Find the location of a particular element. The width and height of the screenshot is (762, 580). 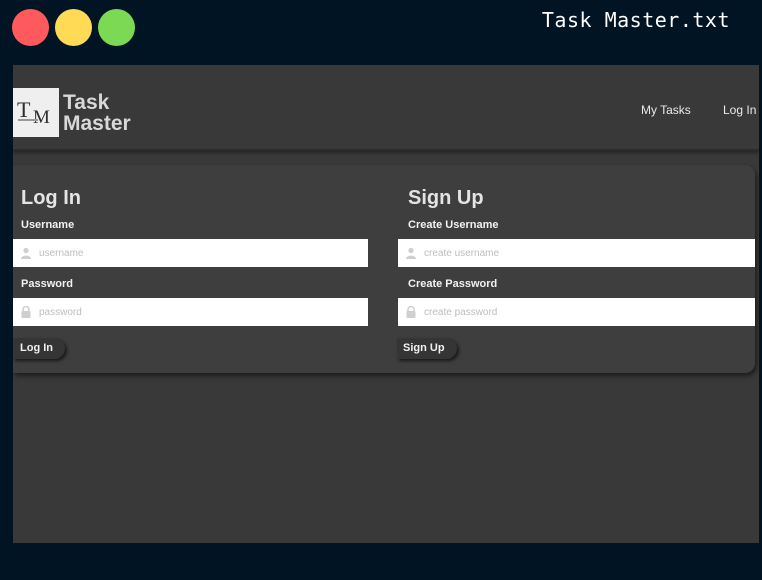

username-field is located at coordinates (190, 253).